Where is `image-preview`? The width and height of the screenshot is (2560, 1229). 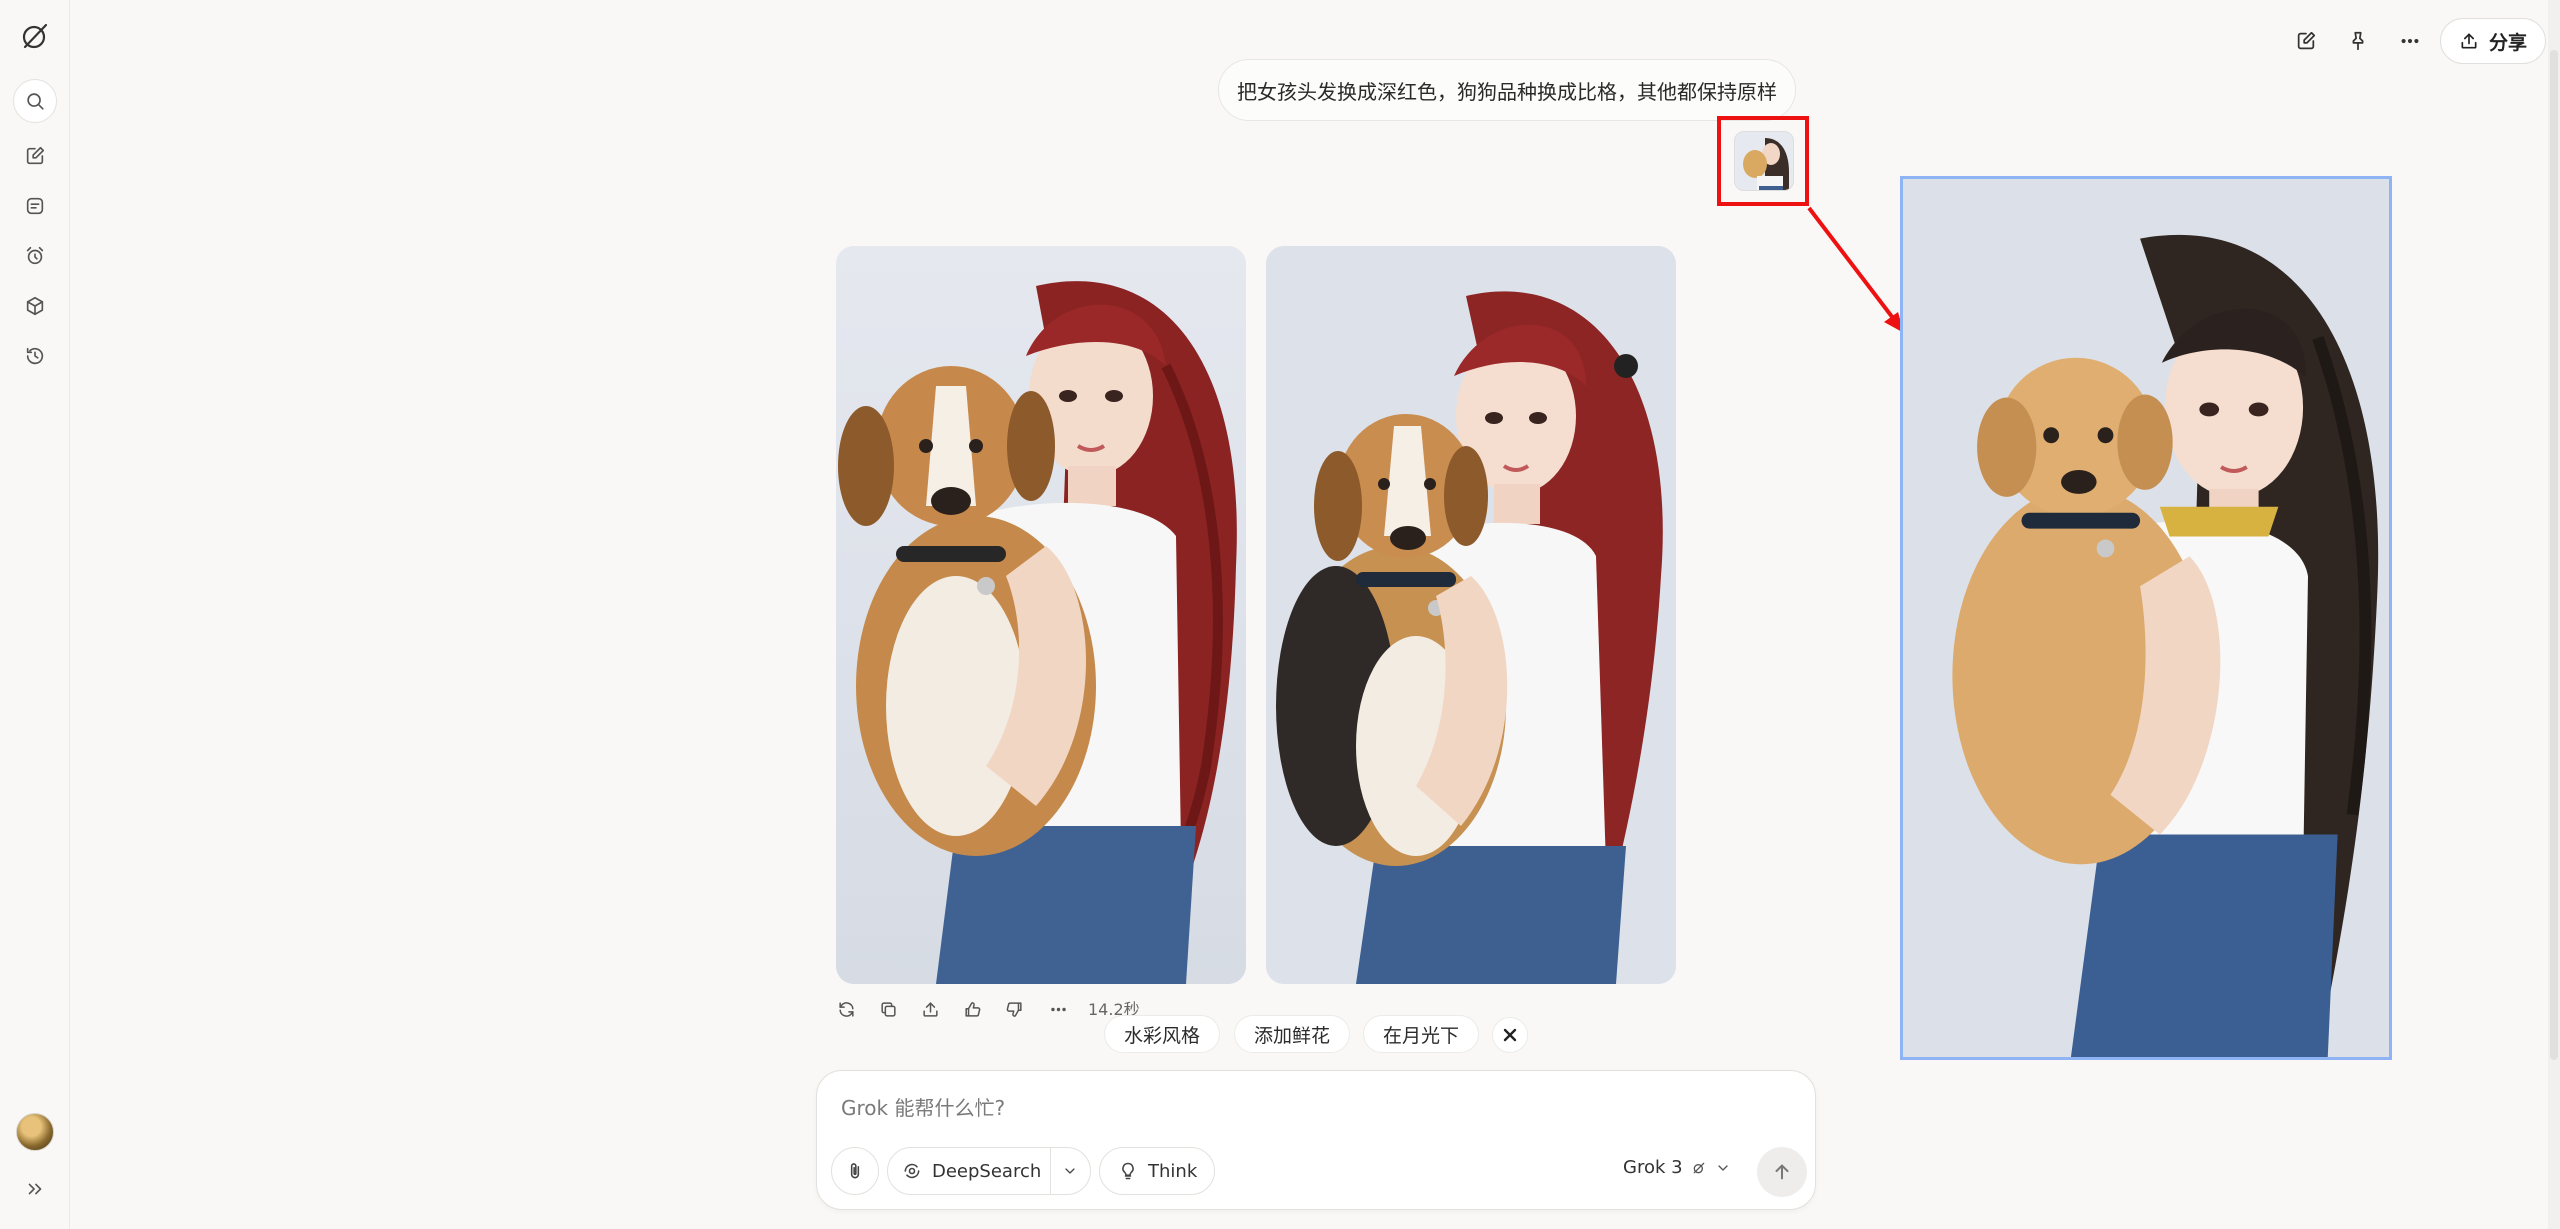
image-preview is located at coordinates (2146, 618).